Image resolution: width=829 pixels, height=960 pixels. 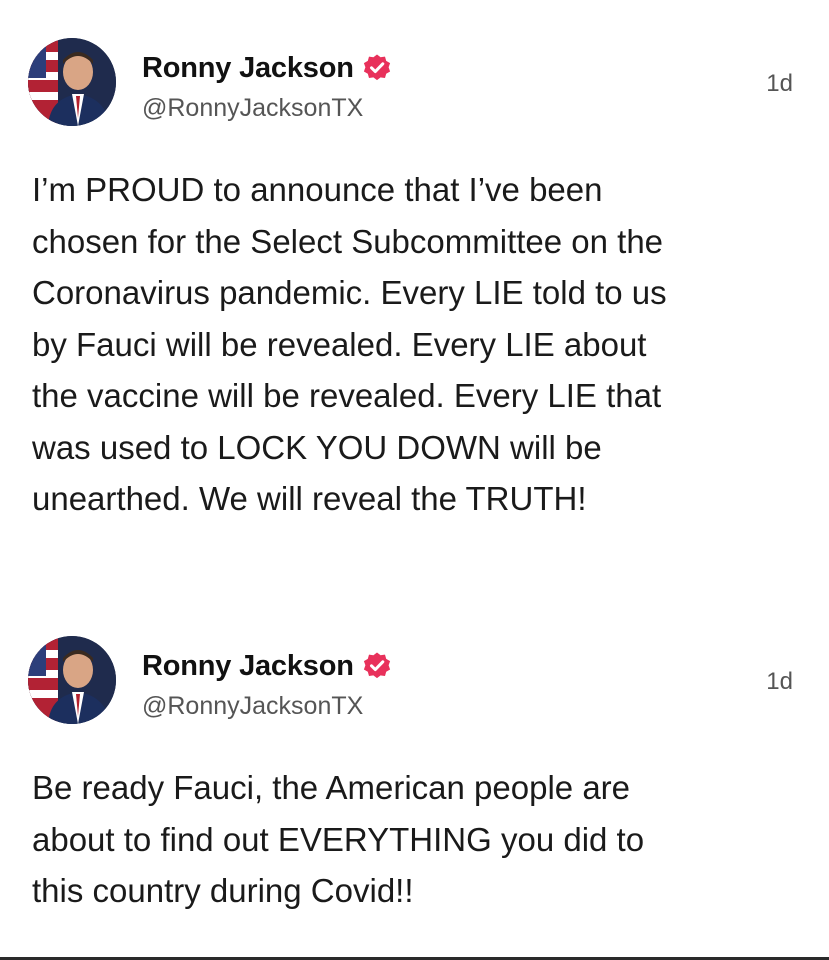 I want to click on post-body-line: I’m PROUD to announce that I’ve been, so click(x=317, y=189).